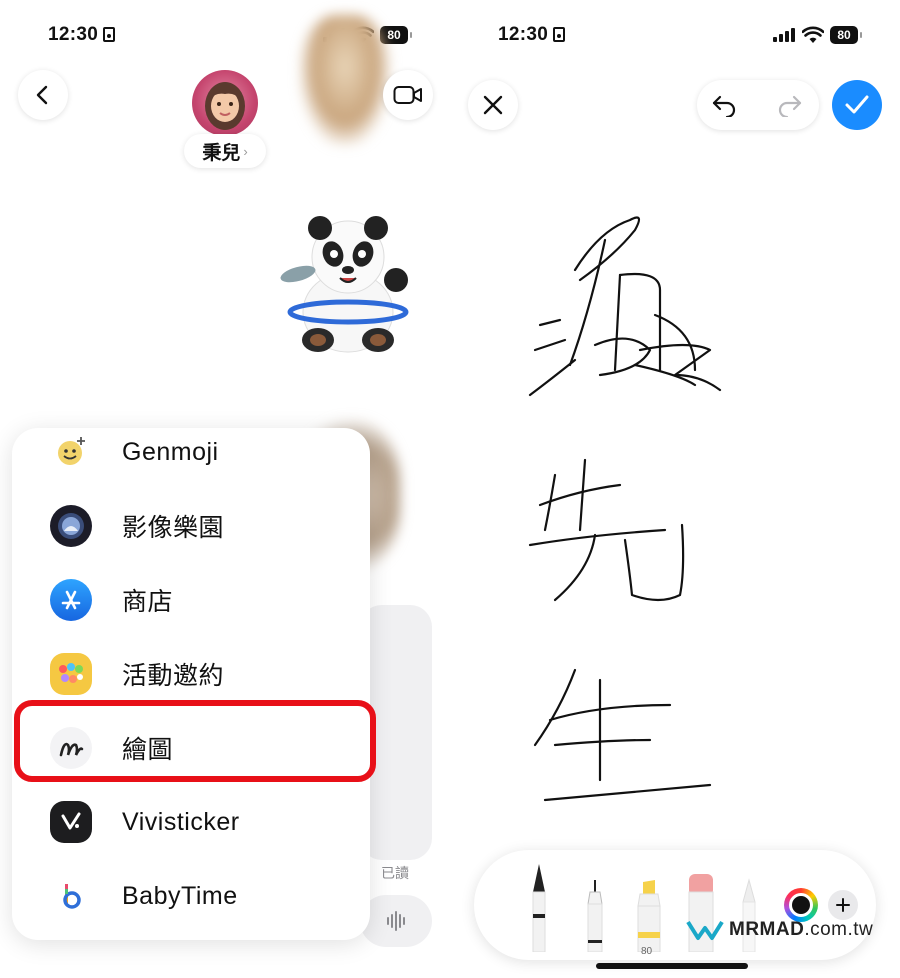 This screenshot has height=978, width=900. What do you see at coordinates (647, 951) in the screenshot?
I see `marker-size-label: 80` at bounding box center [647, 951].